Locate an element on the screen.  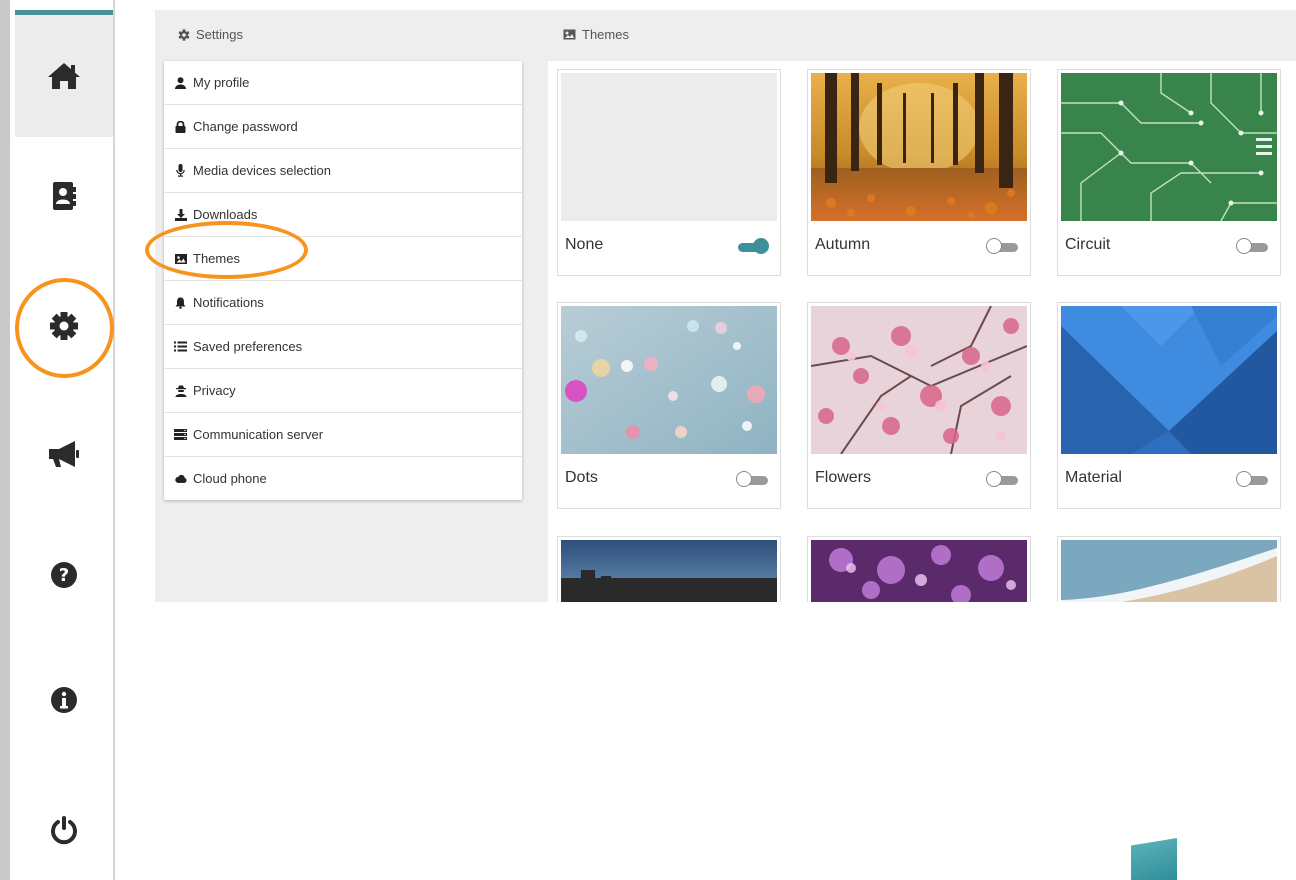
server-icon is located at coordinates (180, 434).